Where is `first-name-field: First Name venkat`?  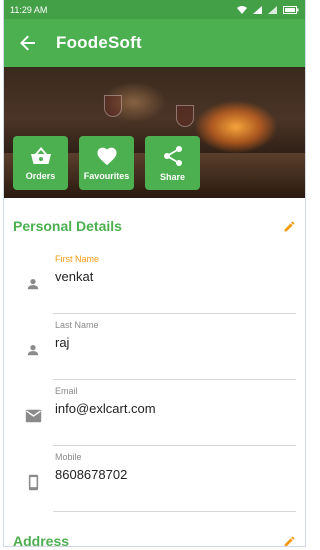 first-name-field: First Name venkat is located at coordinates (154, 281).